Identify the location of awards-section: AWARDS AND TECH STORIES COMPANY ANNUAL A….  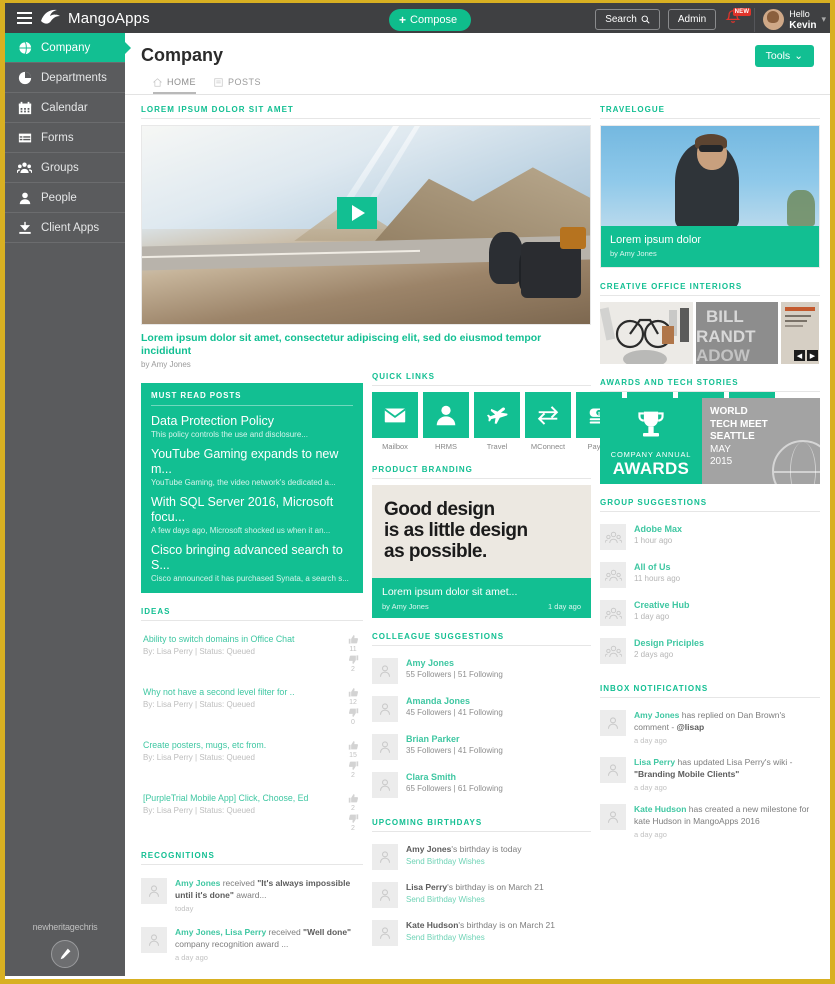
(710, 431).